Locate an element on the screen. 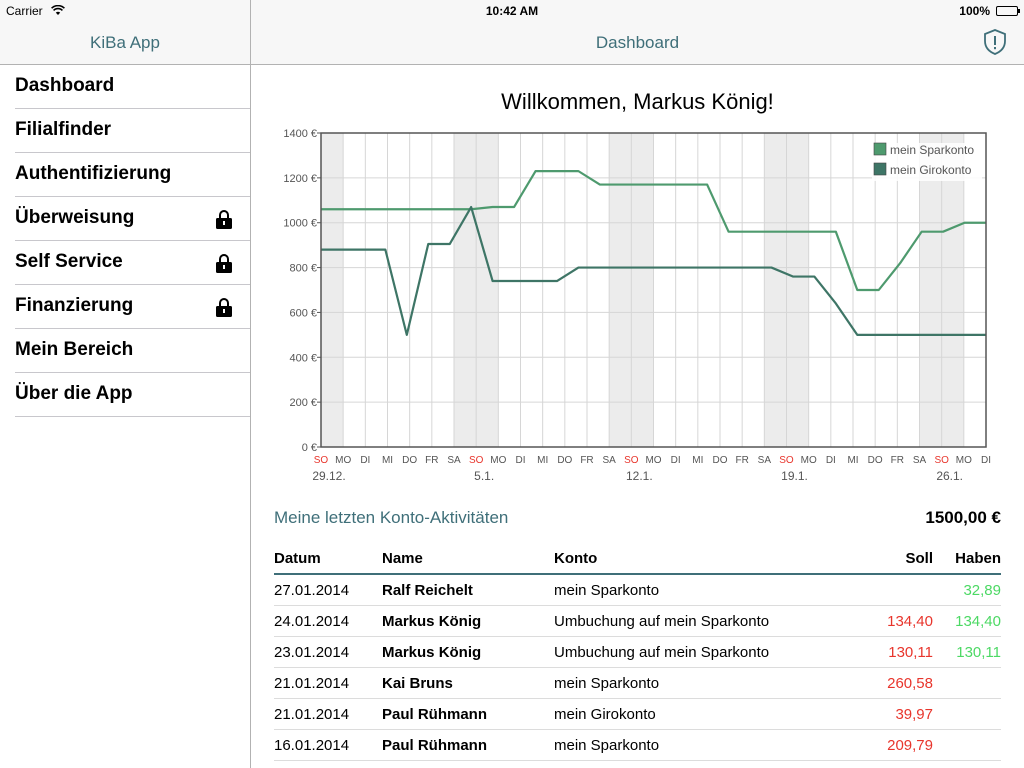 The height and width of the screenshot is (768, 1024). sidebar-item: Filialfinder is located at coordinates (132, 131).